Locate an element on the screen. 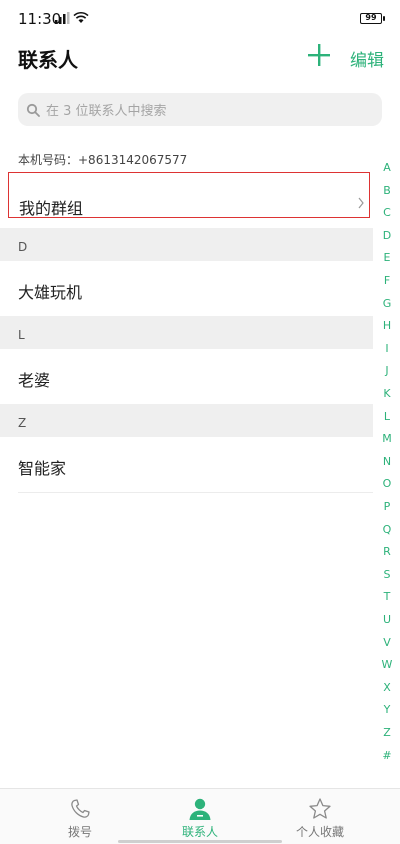 The width and height of the screenshot is (400, 844). alphabet-index-letter: E is located at coordinates (387, 257).